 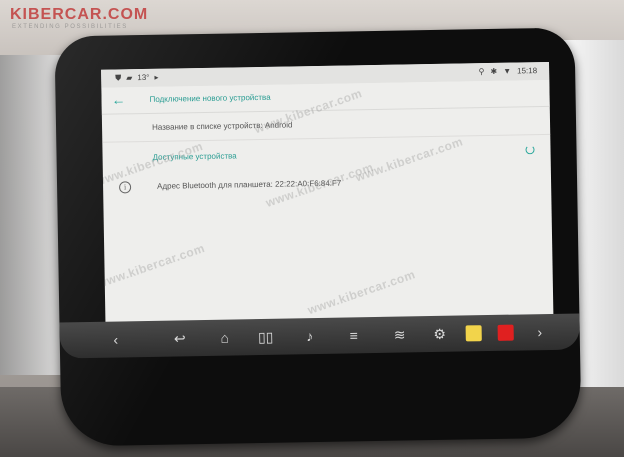 What do you see at coordinates (118, 99) in the screenshot?
I see `back-arrow-icon: ←` at bounding box center [118, 99].